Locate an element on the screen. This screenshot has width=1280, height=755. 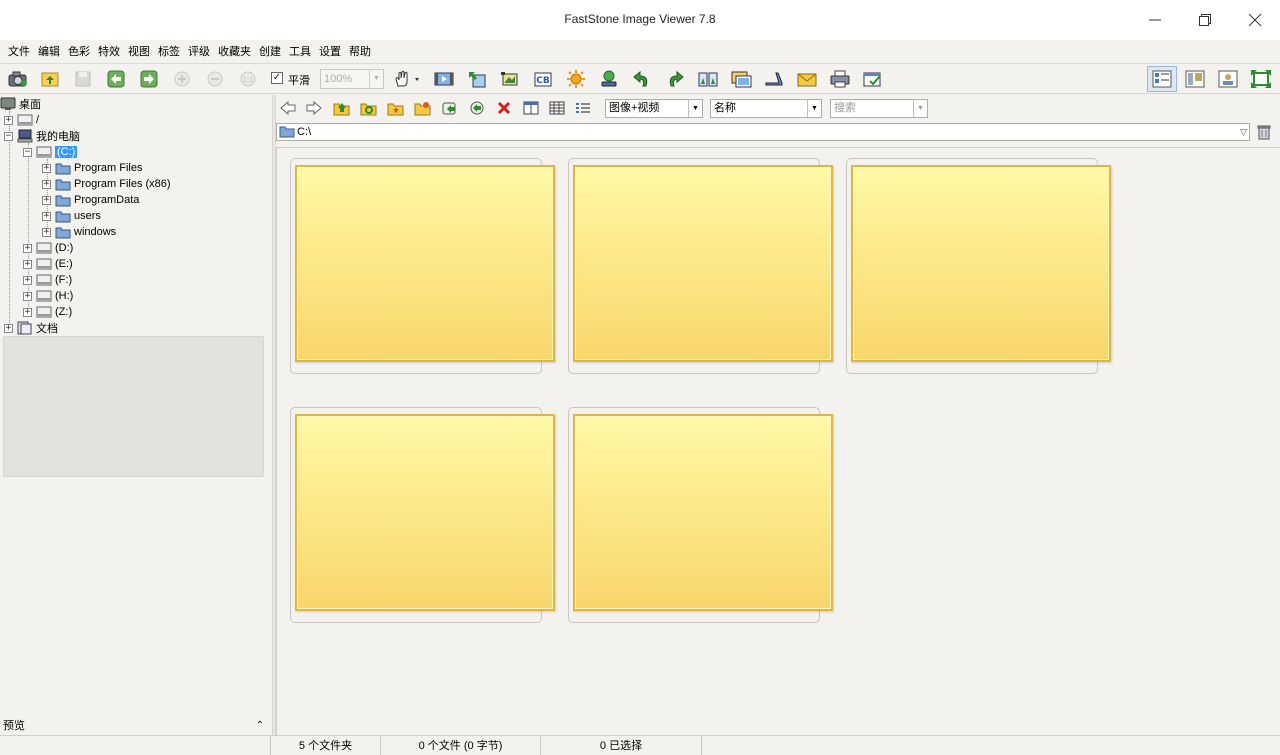
favorite-folder-button is located at coordinates (423, 108).